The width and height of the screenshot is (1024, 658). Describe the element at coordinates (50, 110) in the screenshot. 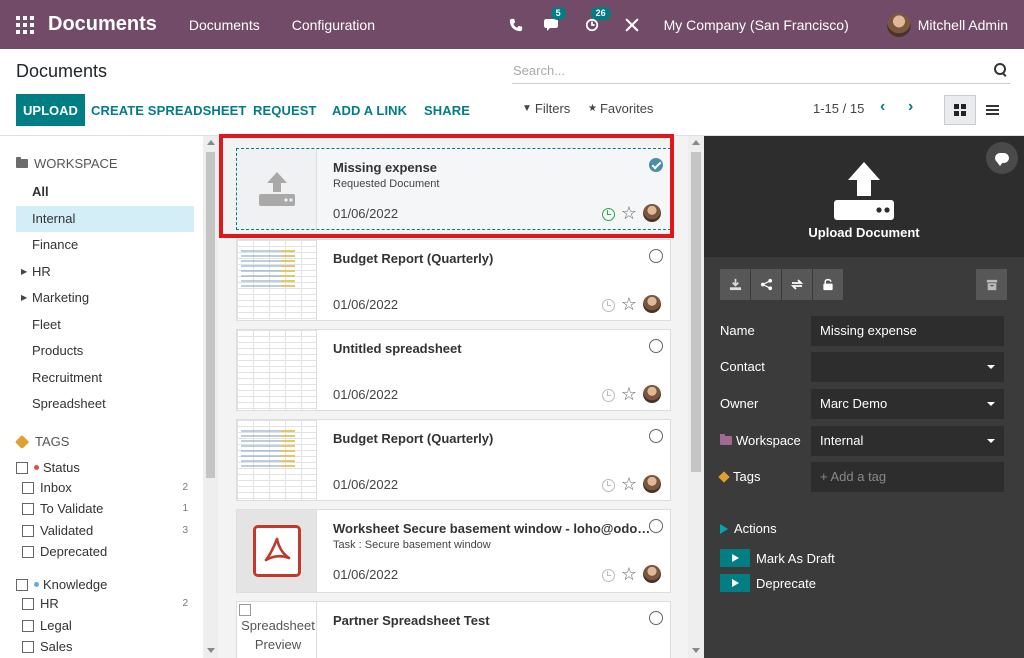

I see `upload-button: UPLOAD` at that location.